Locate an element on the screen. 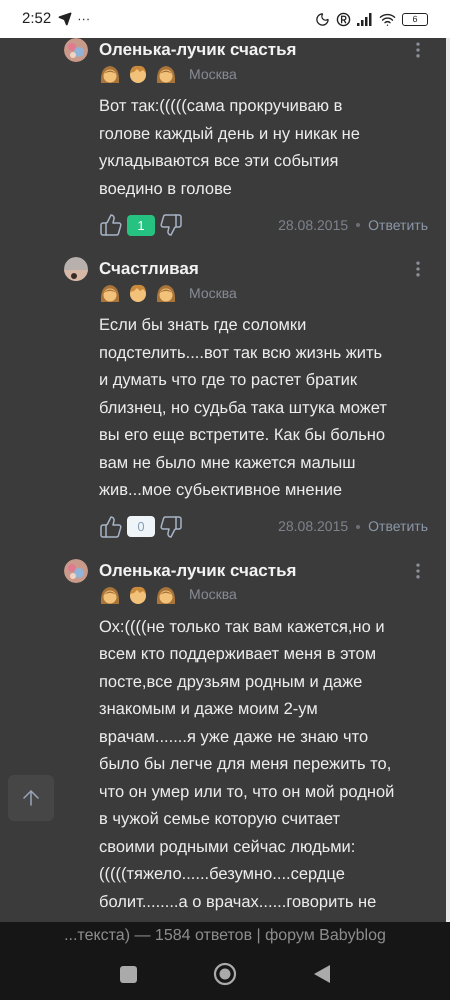 Image resolution: width=450 pixels, height=1000 pixels. clock: 2:52 is located at coordinates (37, 18).